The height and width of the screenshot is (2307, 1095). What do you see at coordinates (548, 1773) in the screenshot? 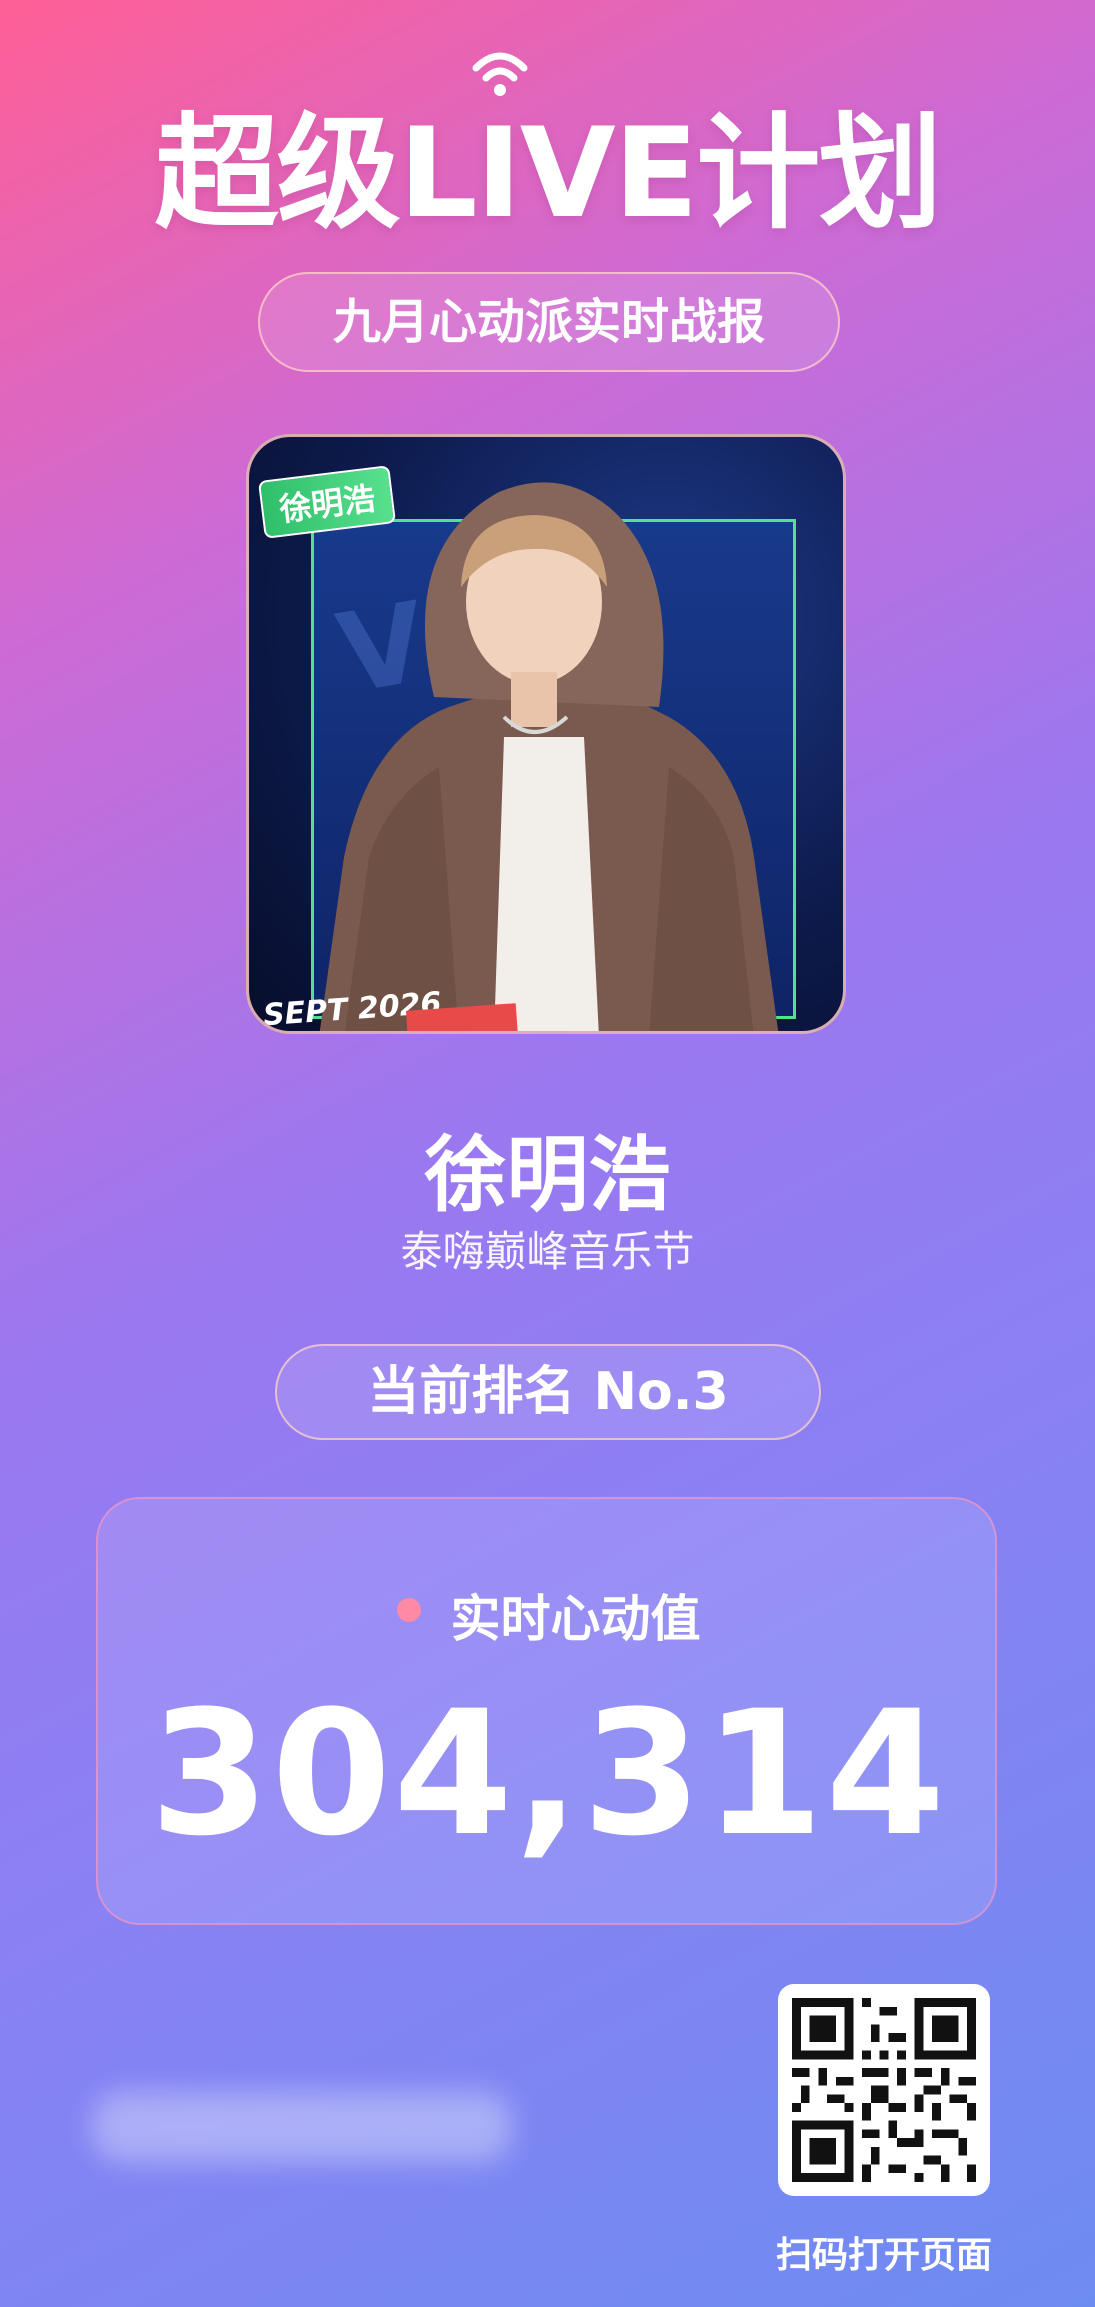
I see `score-value: 304,314` at bounding box center [548, 1773].